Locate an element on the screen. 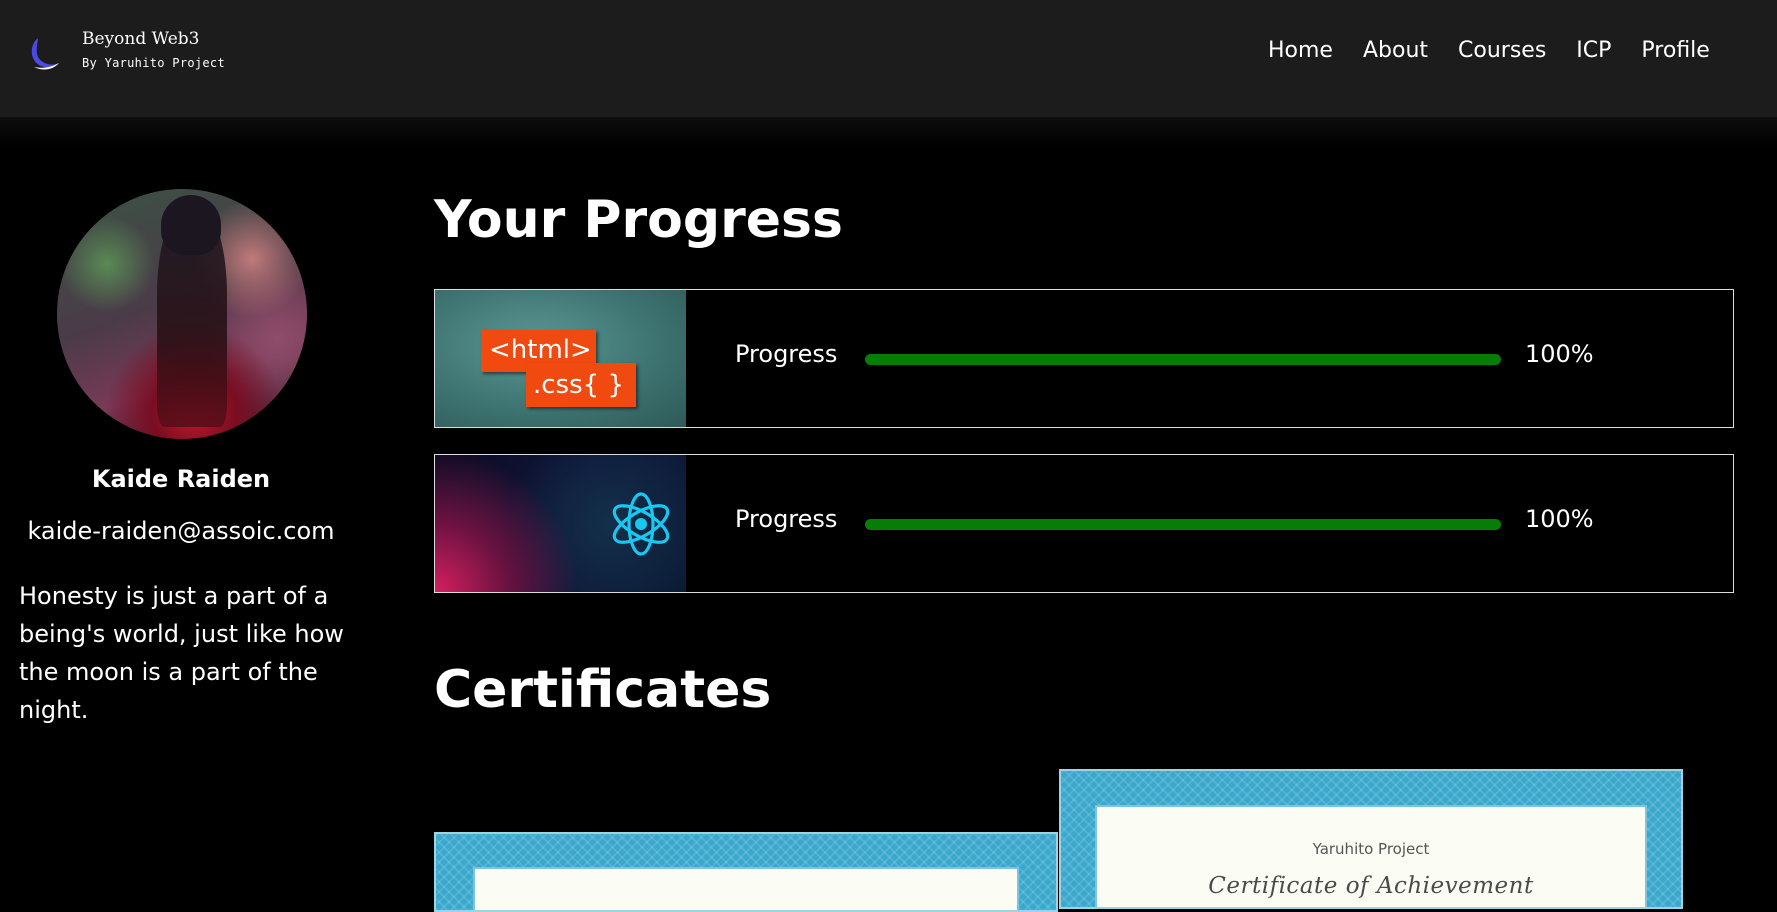 The image size is (1777, 912). certificate-card is located at coordinates (746, 872).